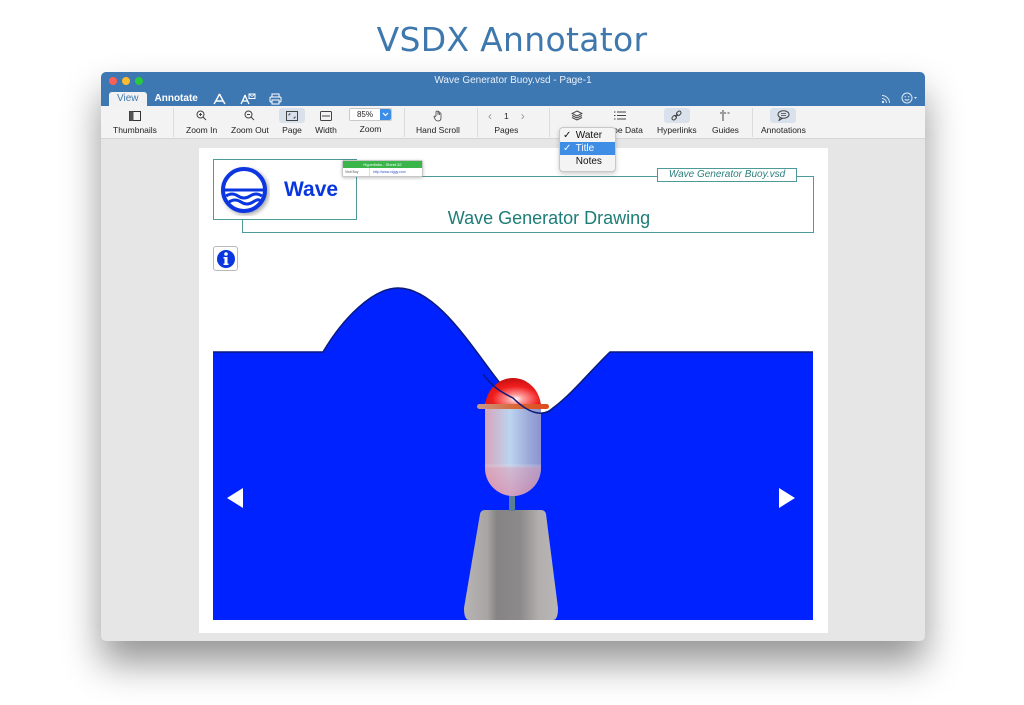 This screenshot has height=705, width=1024. What do you see at coordinates (523, 116) in the screenshot?
I see `next-page-button: ›` at bounding box center [523, 116].